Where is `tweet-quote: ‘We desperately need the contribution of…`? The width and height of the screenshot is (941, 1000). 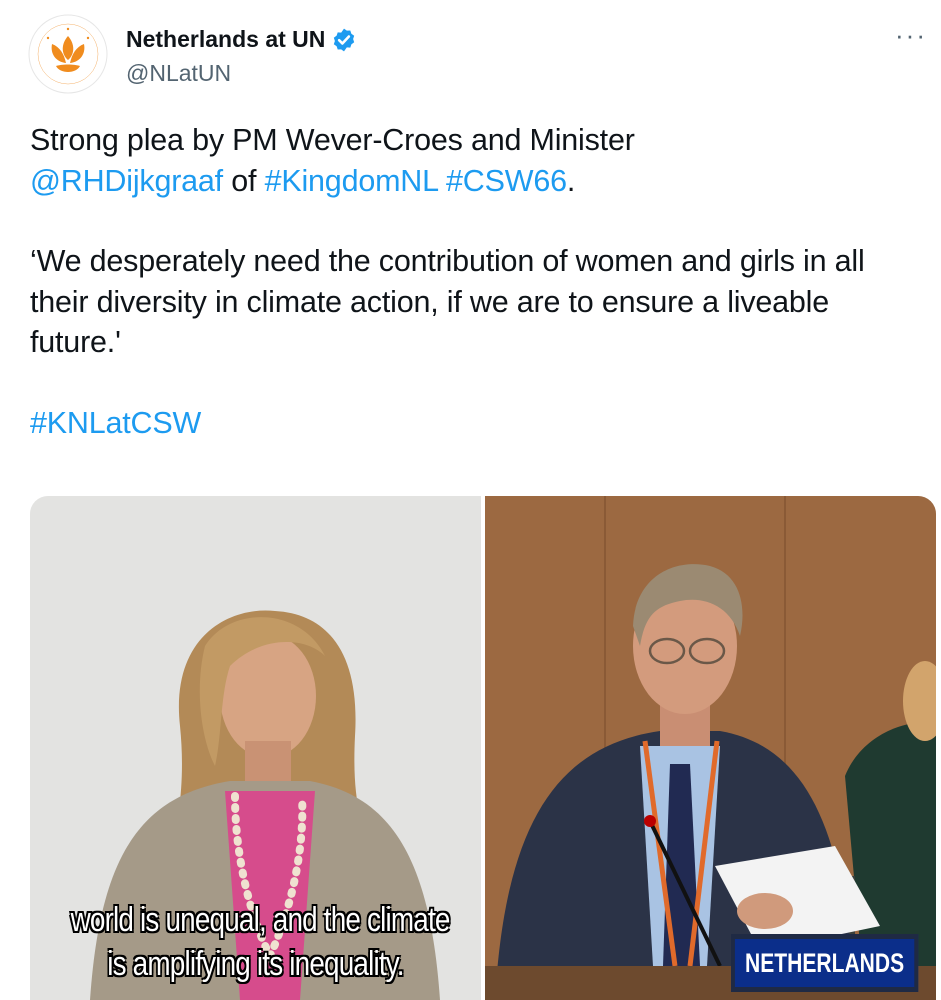 tweet-quote: ‘We desperately need the contribution of… is located at coordinates (447, 301).